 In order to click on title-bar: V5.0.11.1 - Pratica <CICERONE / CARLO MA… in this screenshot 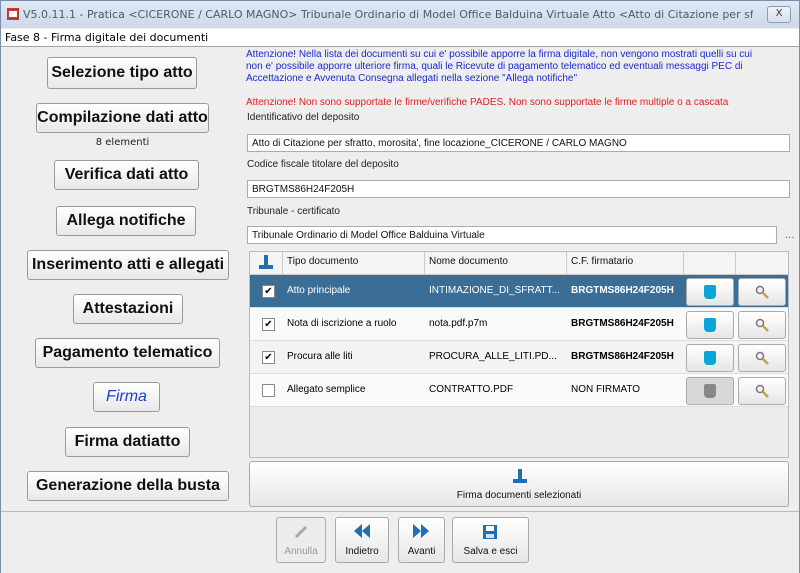, I will do `click(400, 14)`.